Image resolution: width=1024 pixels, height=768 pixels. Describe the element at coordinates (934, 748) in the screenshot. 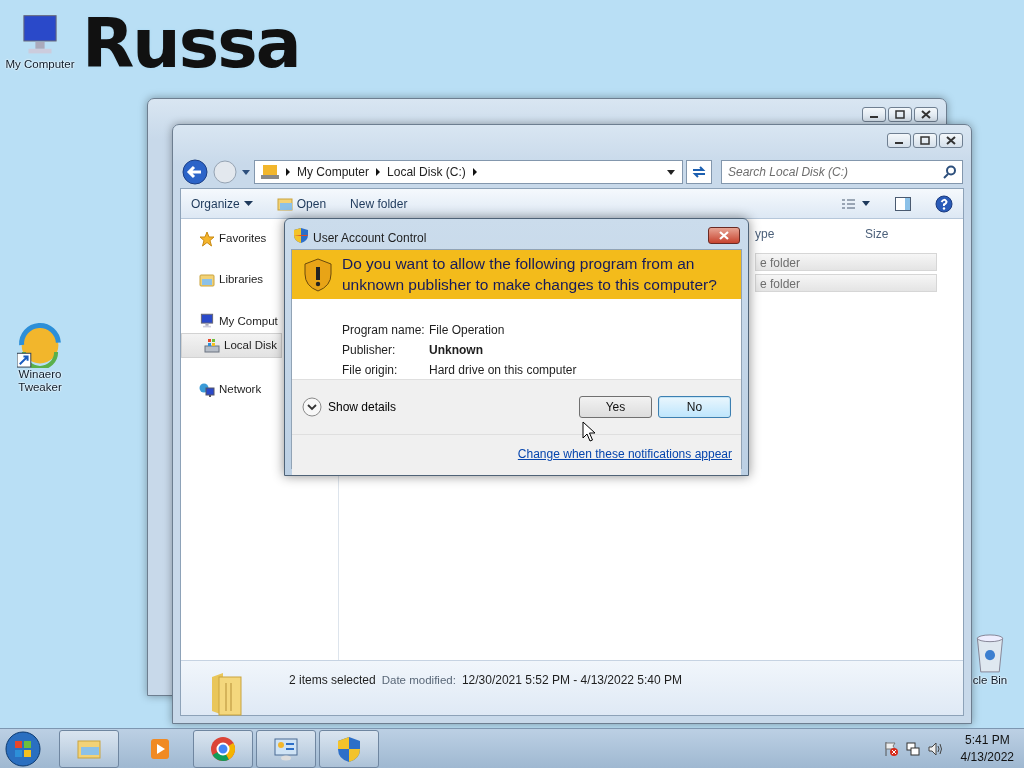

I see `speaker-icon` at that location.